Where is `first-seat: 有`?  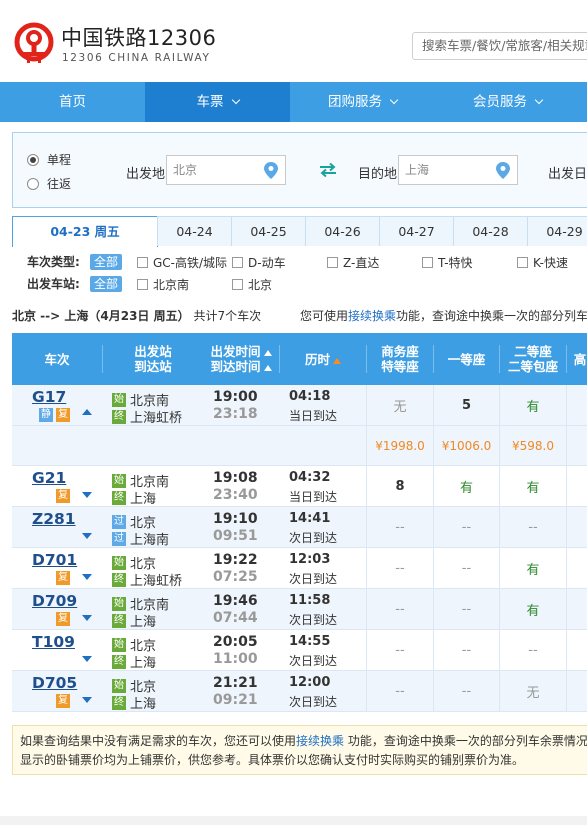 first-seat: 有 is located at coordinates (466, 486).